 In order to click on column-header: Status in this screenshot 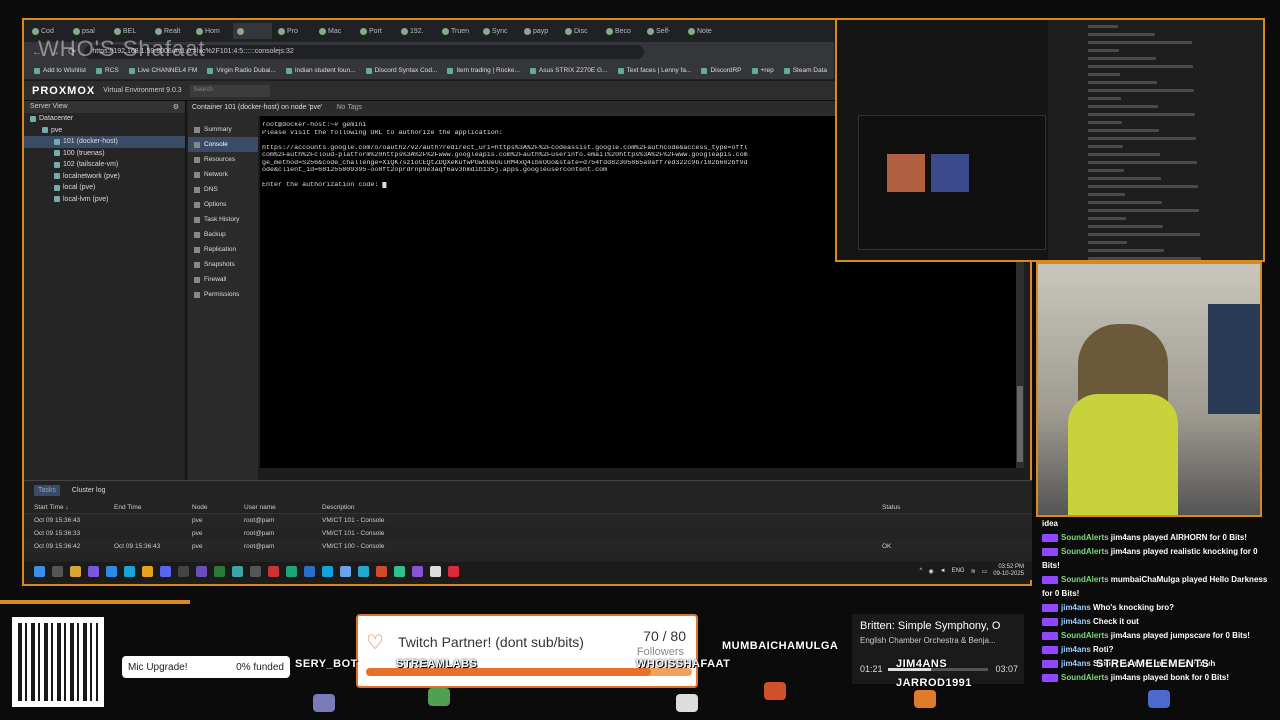, I will do `click(957, 507)`.